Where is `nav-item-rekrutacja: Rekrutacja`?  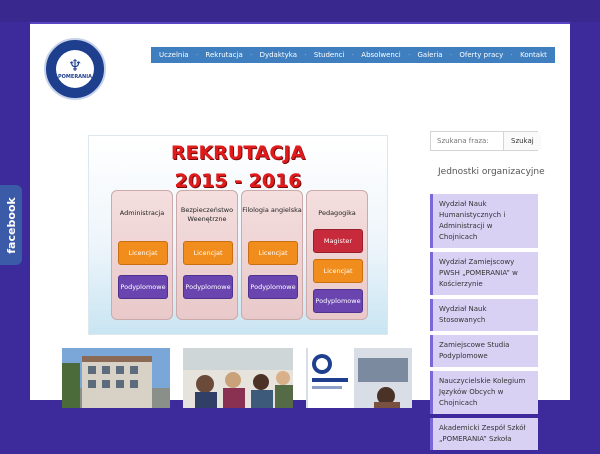 nav-item-rekrutacja: Rekrutacja is located at coordinates (223, 55).